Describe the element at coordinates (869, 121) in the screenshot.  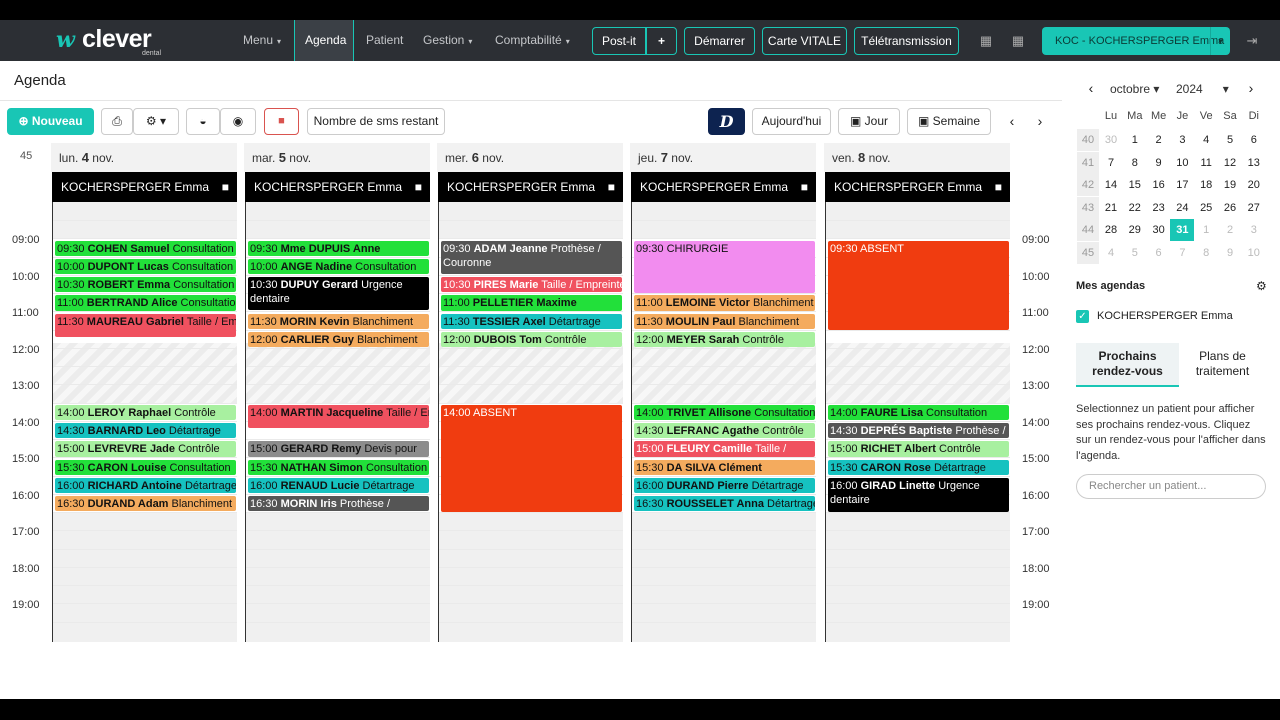
I see `day-view-button: ▣ Jour` at that location.